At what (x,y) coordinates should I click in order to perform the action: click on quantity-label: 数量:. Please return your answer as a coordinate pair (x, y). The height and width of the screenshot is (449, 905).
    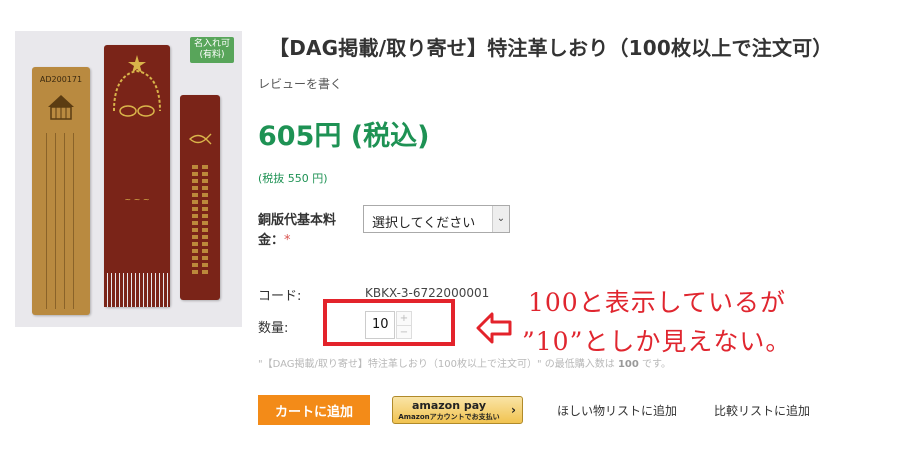
    Looking at the image, I should click on (273, 328).